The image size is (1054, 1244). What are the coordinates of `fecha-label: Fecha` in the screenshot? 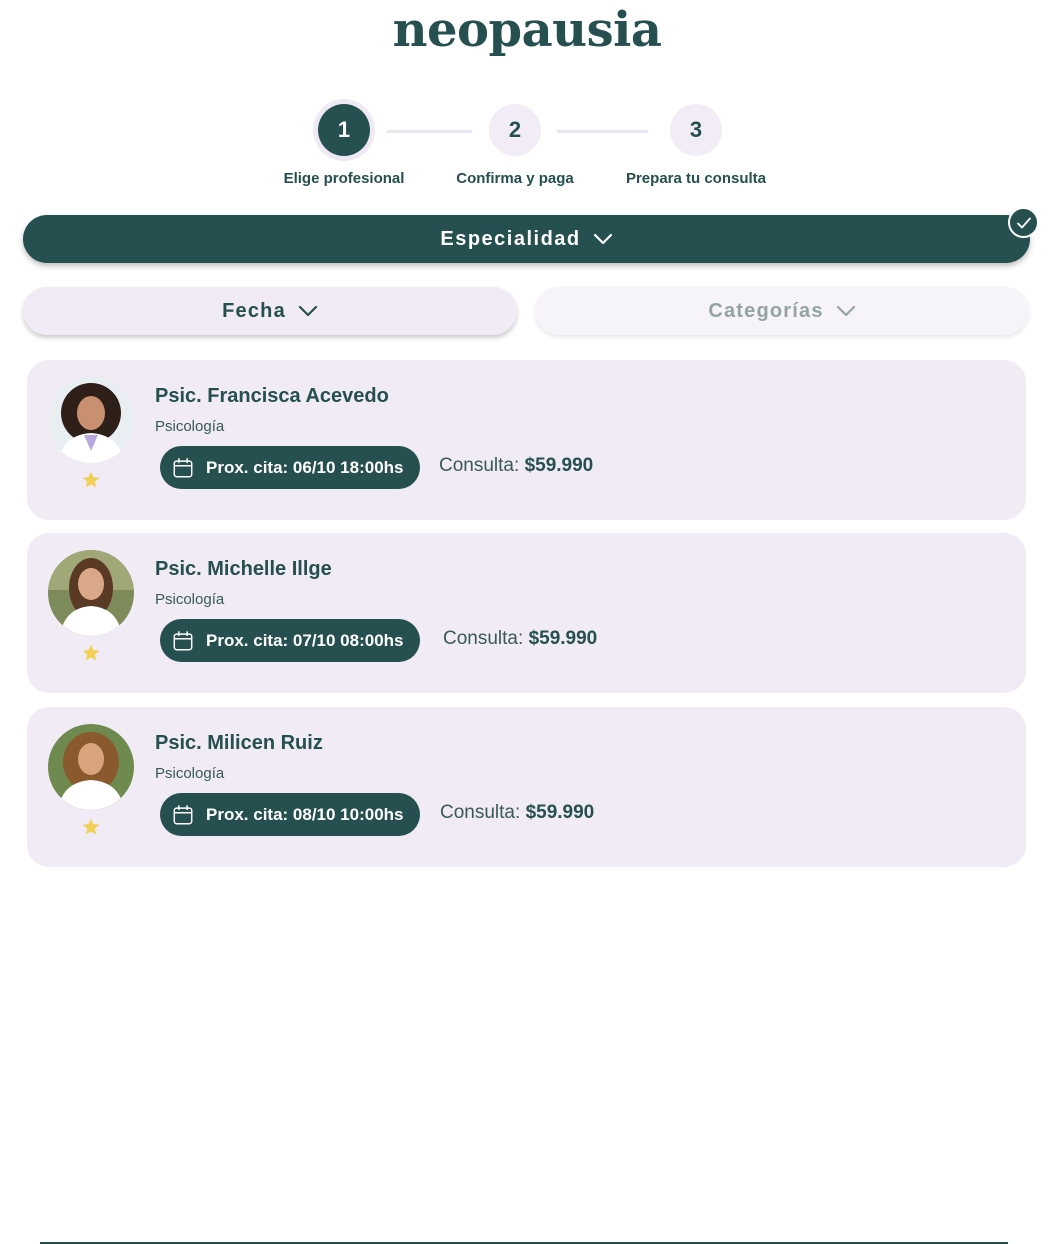 It's located at (254, 310).